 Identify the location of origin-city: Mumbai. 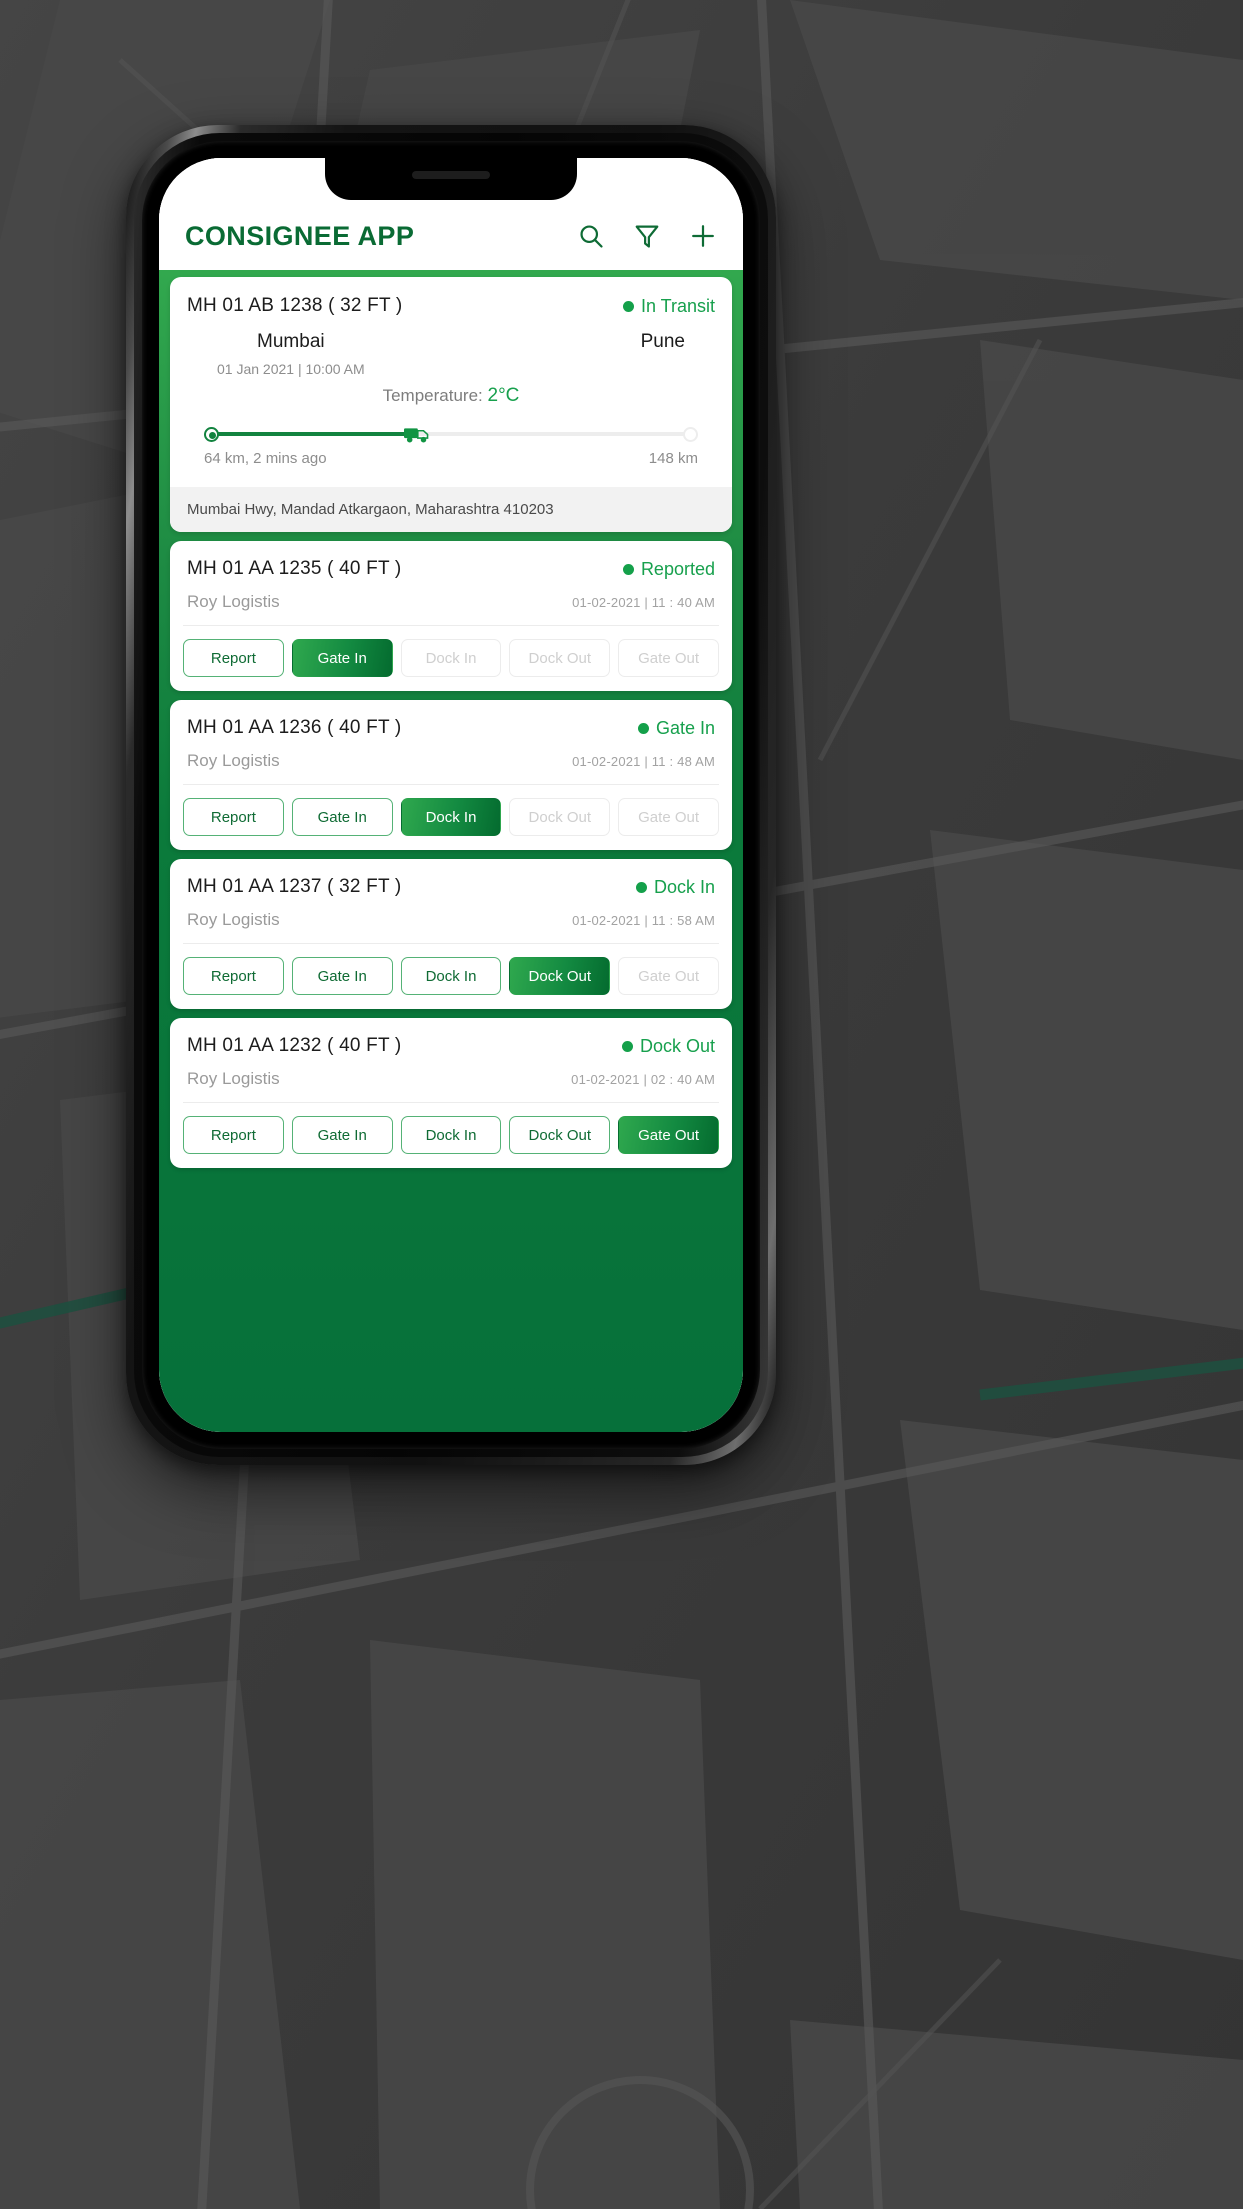
(291, 341).